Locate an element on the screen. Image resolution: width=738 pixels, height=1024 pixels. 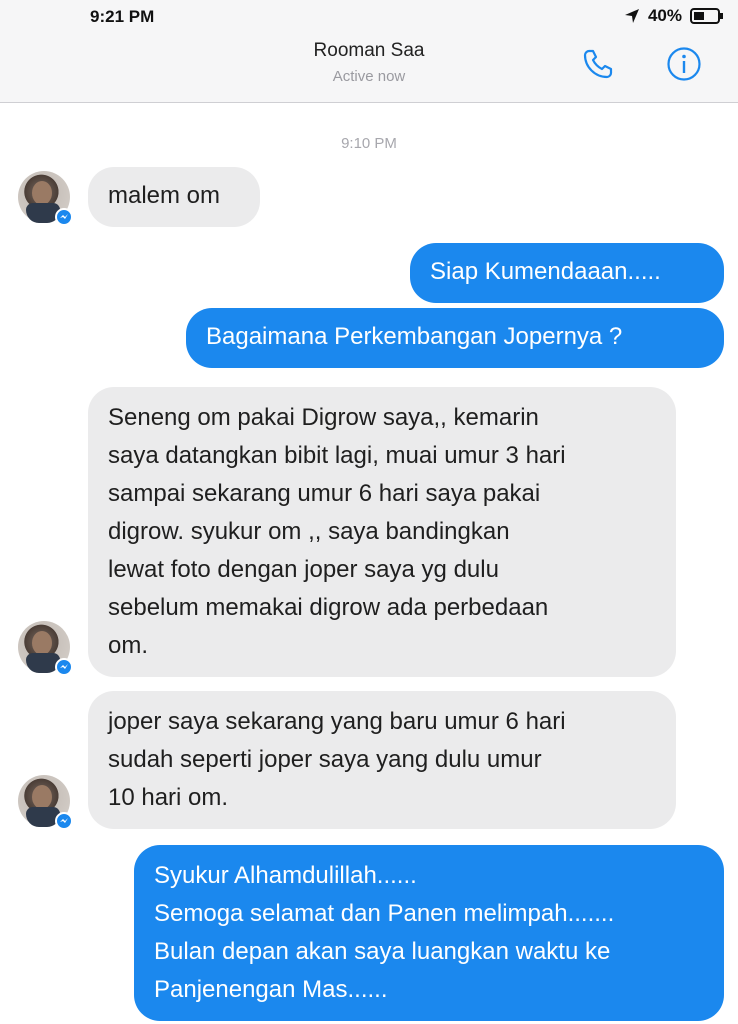
message-bubble-outgoing: Bagaimana Perkembangan Jopernya ? is located at coordinates (455, 338).